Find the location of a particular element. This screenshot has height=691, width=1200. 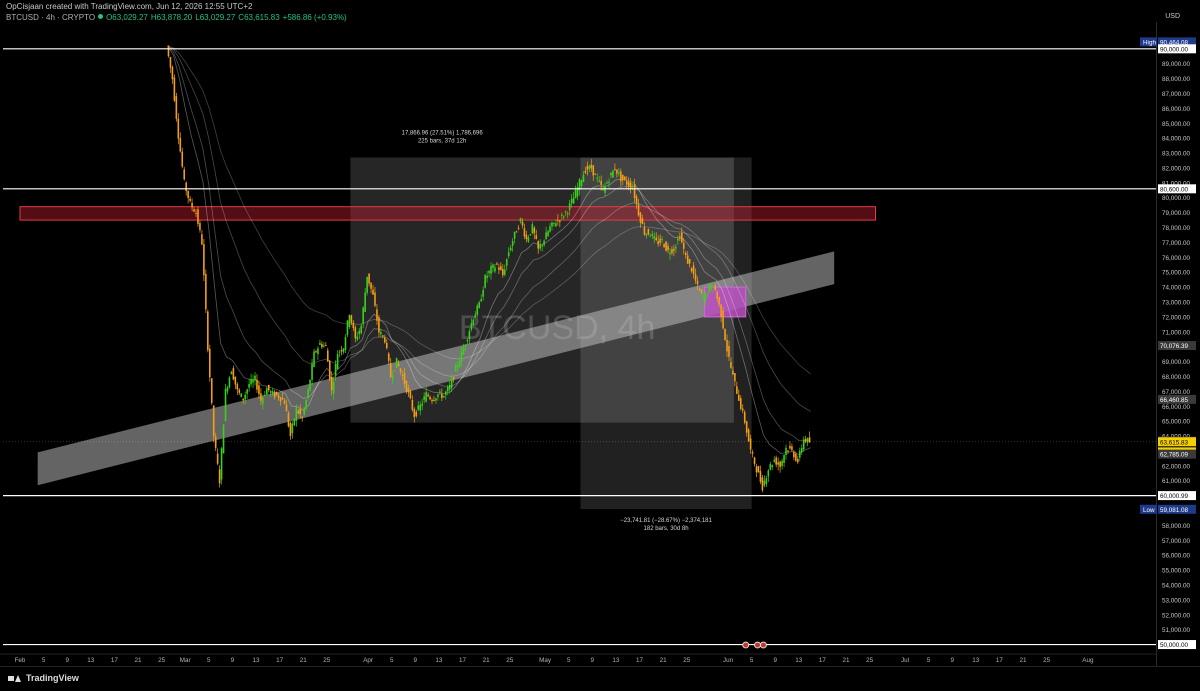

currency-label: USD is located at coordinates (1172, 16).